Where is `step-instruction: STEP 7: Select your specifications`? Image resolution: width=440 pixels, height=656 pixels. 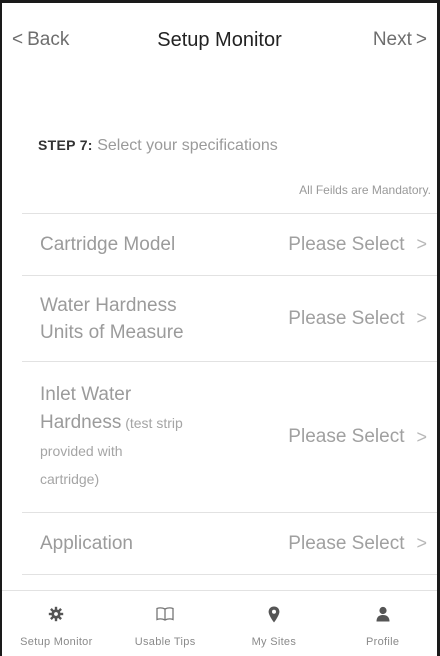
step-instruction: STEP 7: Select your specifications is located at coordinates (158, 146).